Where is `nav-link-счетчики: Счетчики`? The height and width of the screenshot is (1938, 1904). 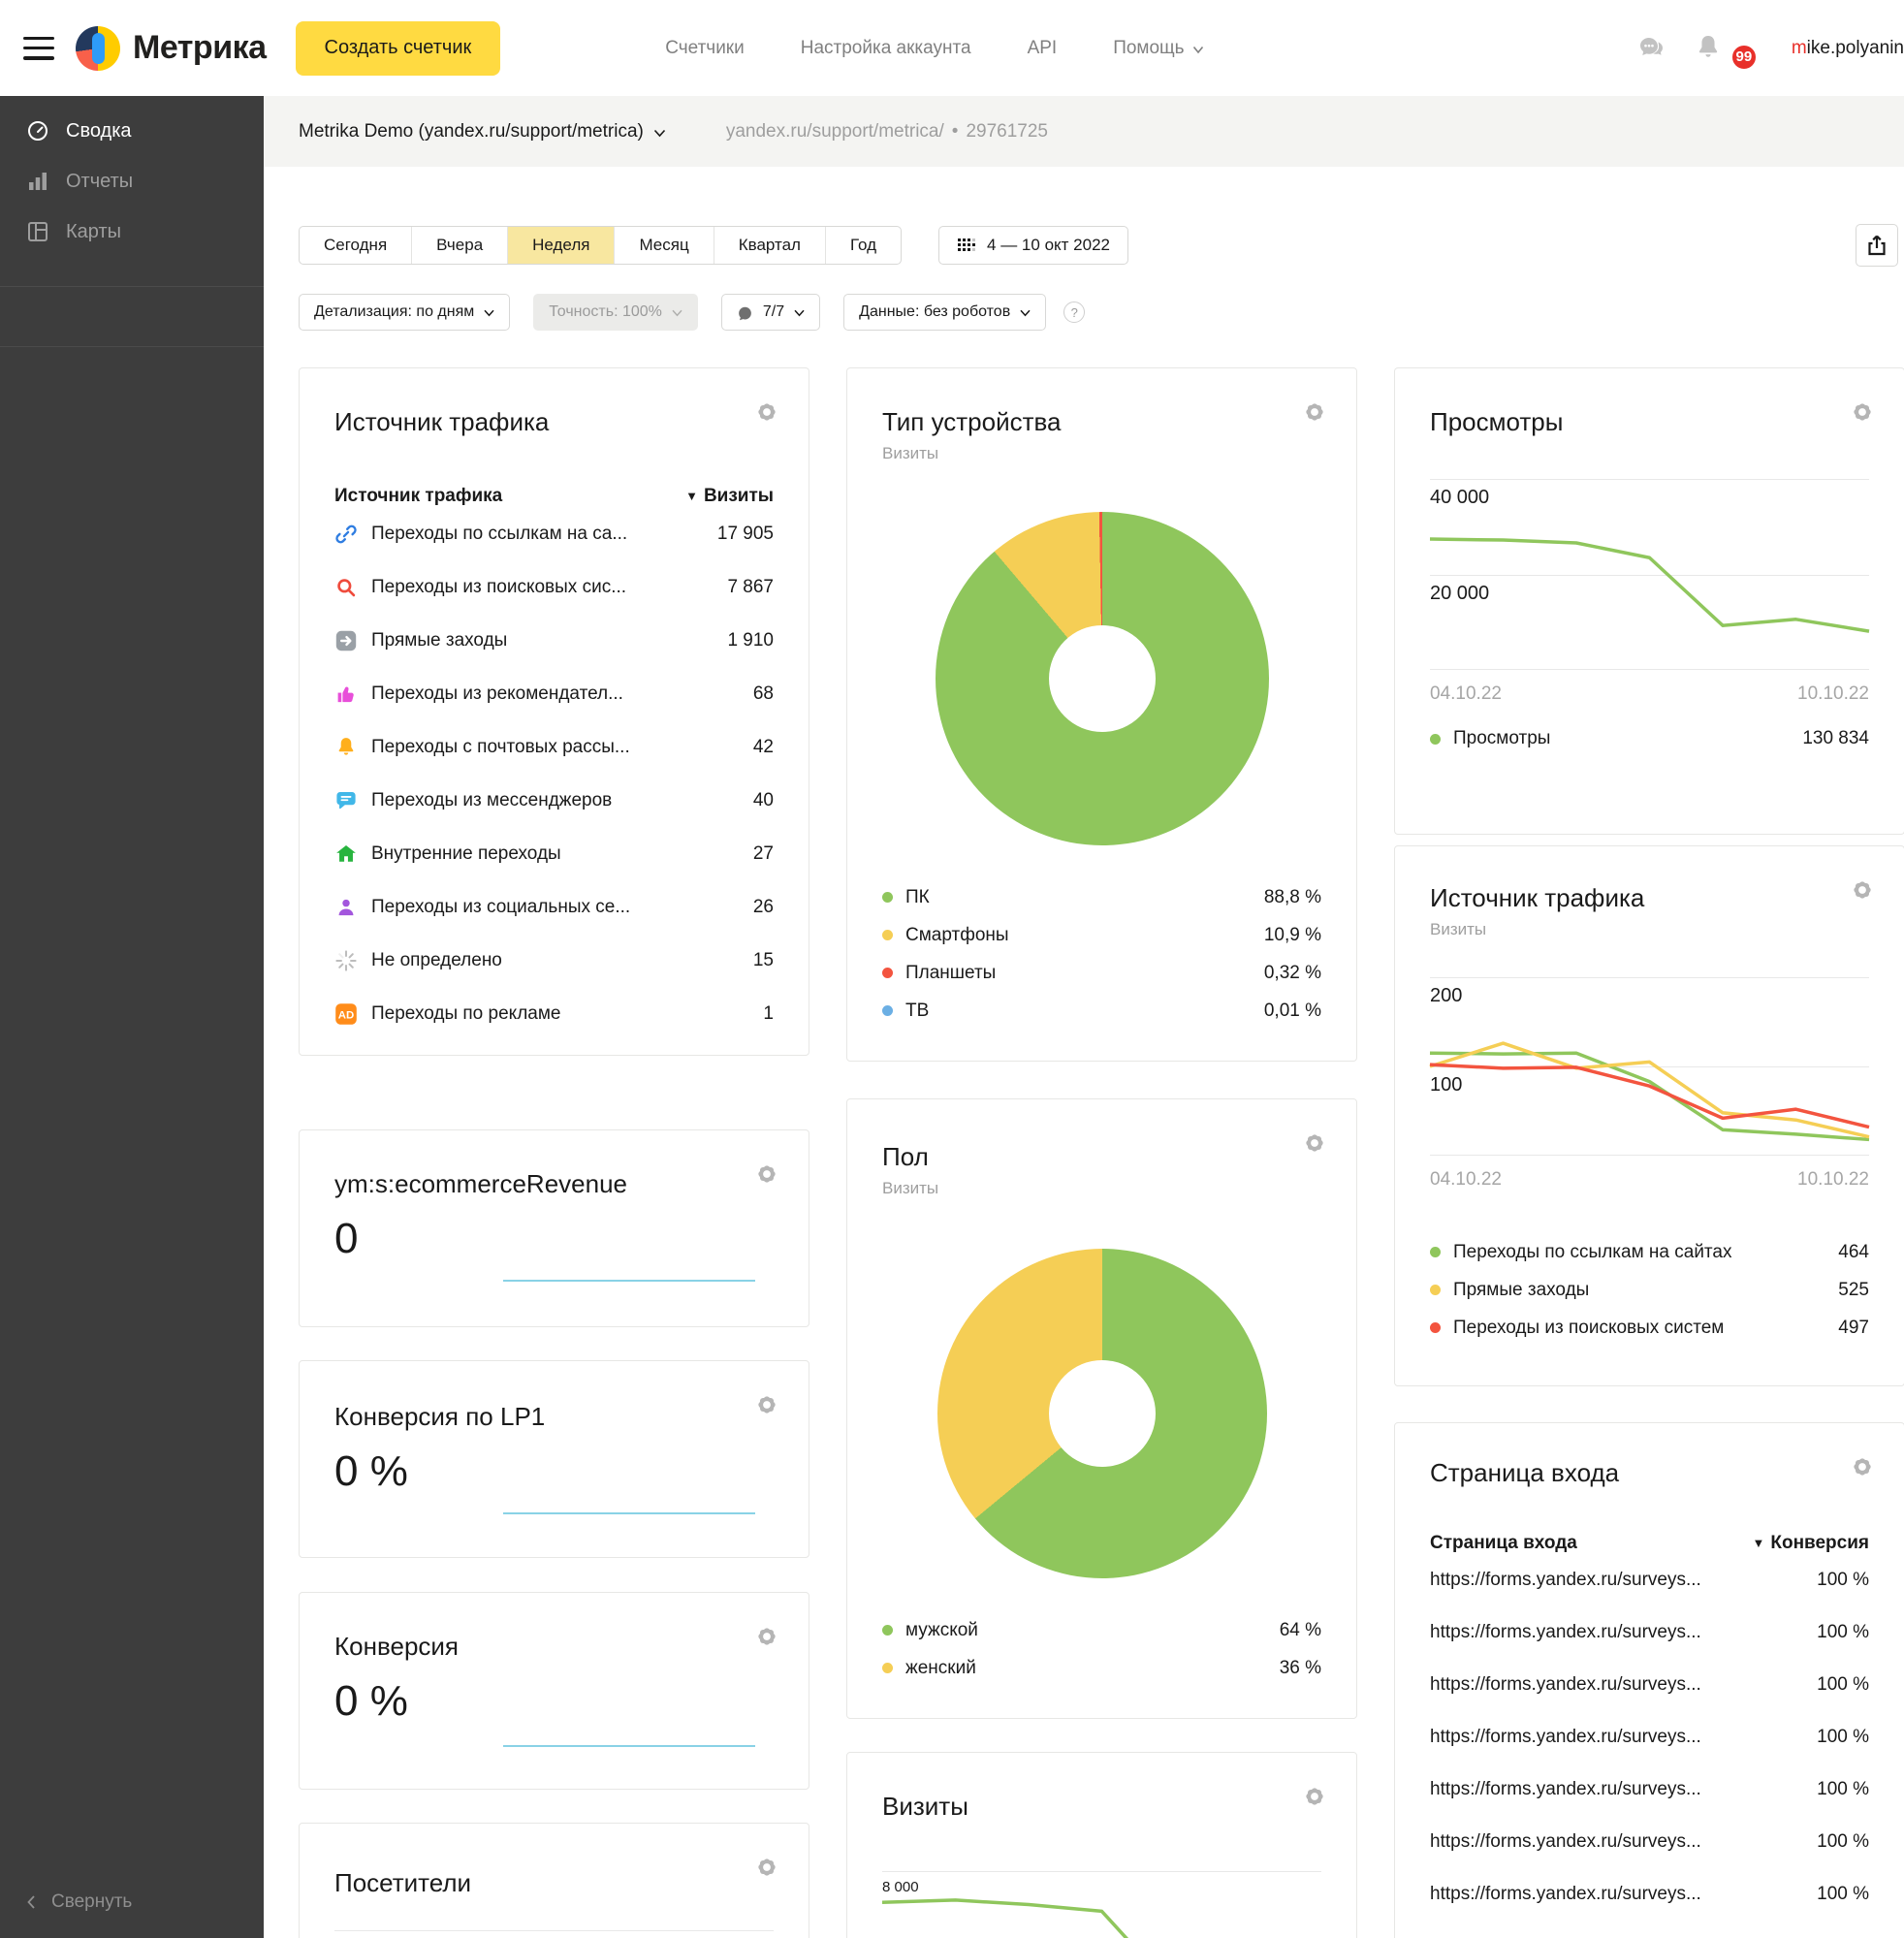
nav-link-счетчики: Счетчики is located at coordinates (705, 49).